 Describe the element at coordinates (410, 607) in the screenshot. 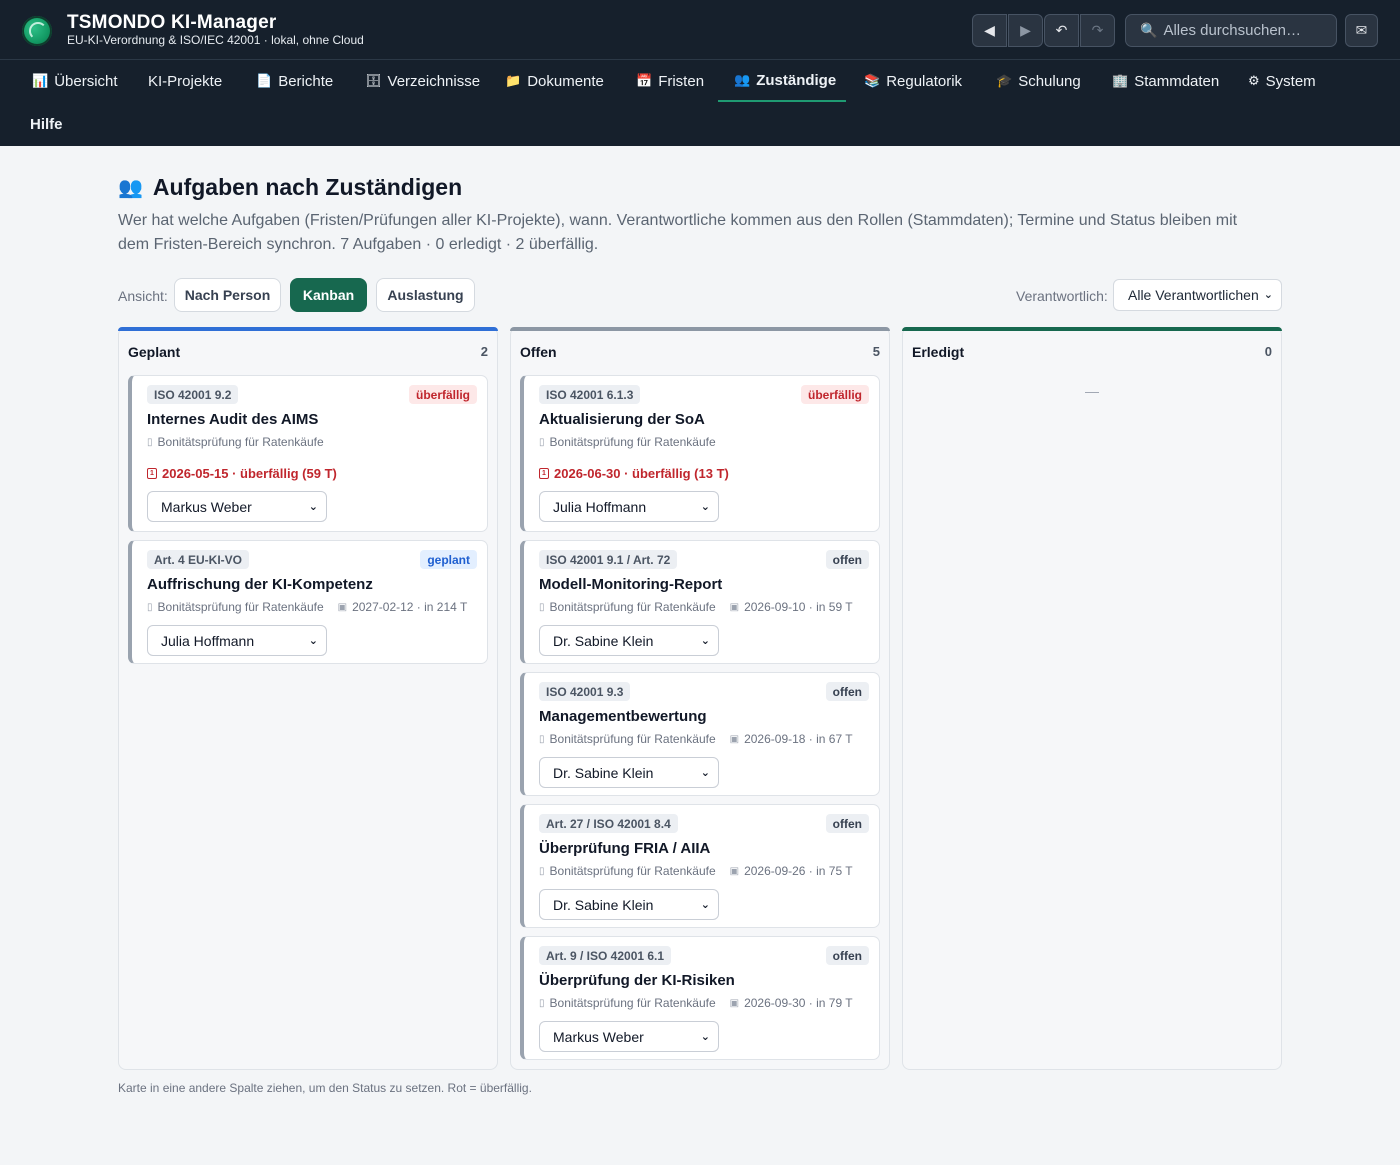

I see `task-due-text: 2027-02-12 · in 214 T` at that location.